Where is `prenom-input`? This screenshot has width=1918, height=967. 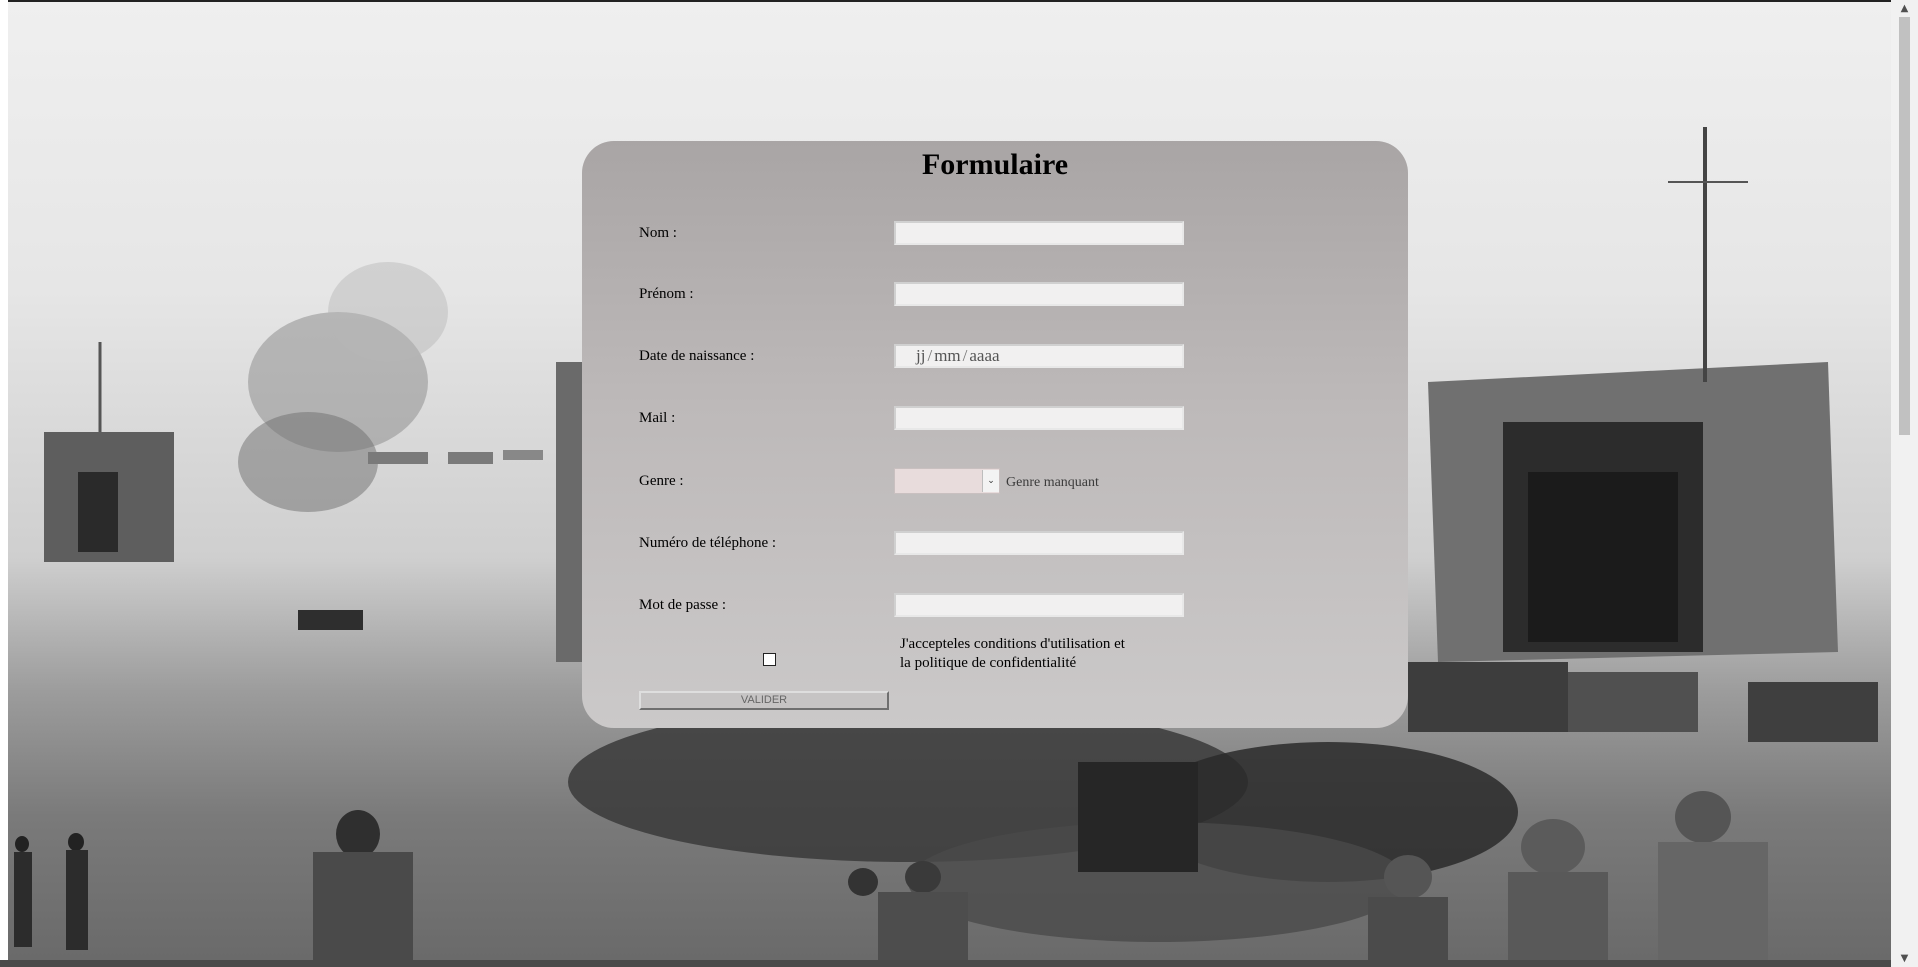 prenom-input is located at coordinates (1039, 294).